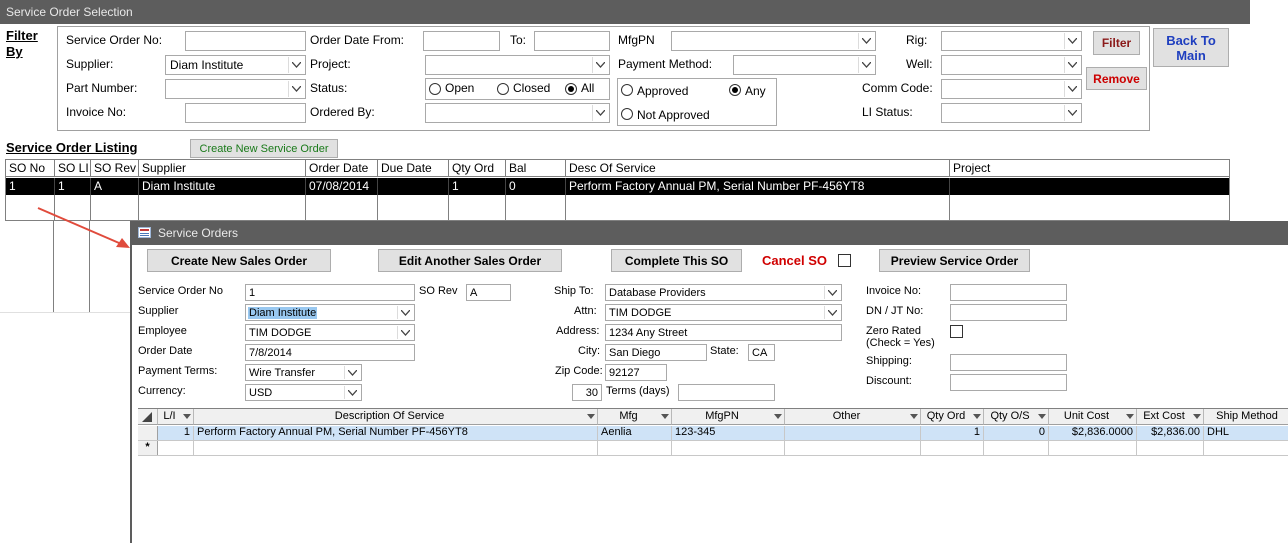  I want to click on part-number-combo, so click(235, 89).